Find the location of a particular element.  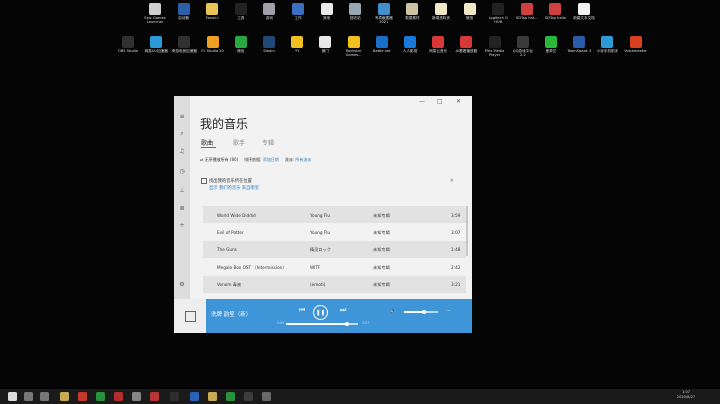

xbox-icon is located at coordinates (100, 396).